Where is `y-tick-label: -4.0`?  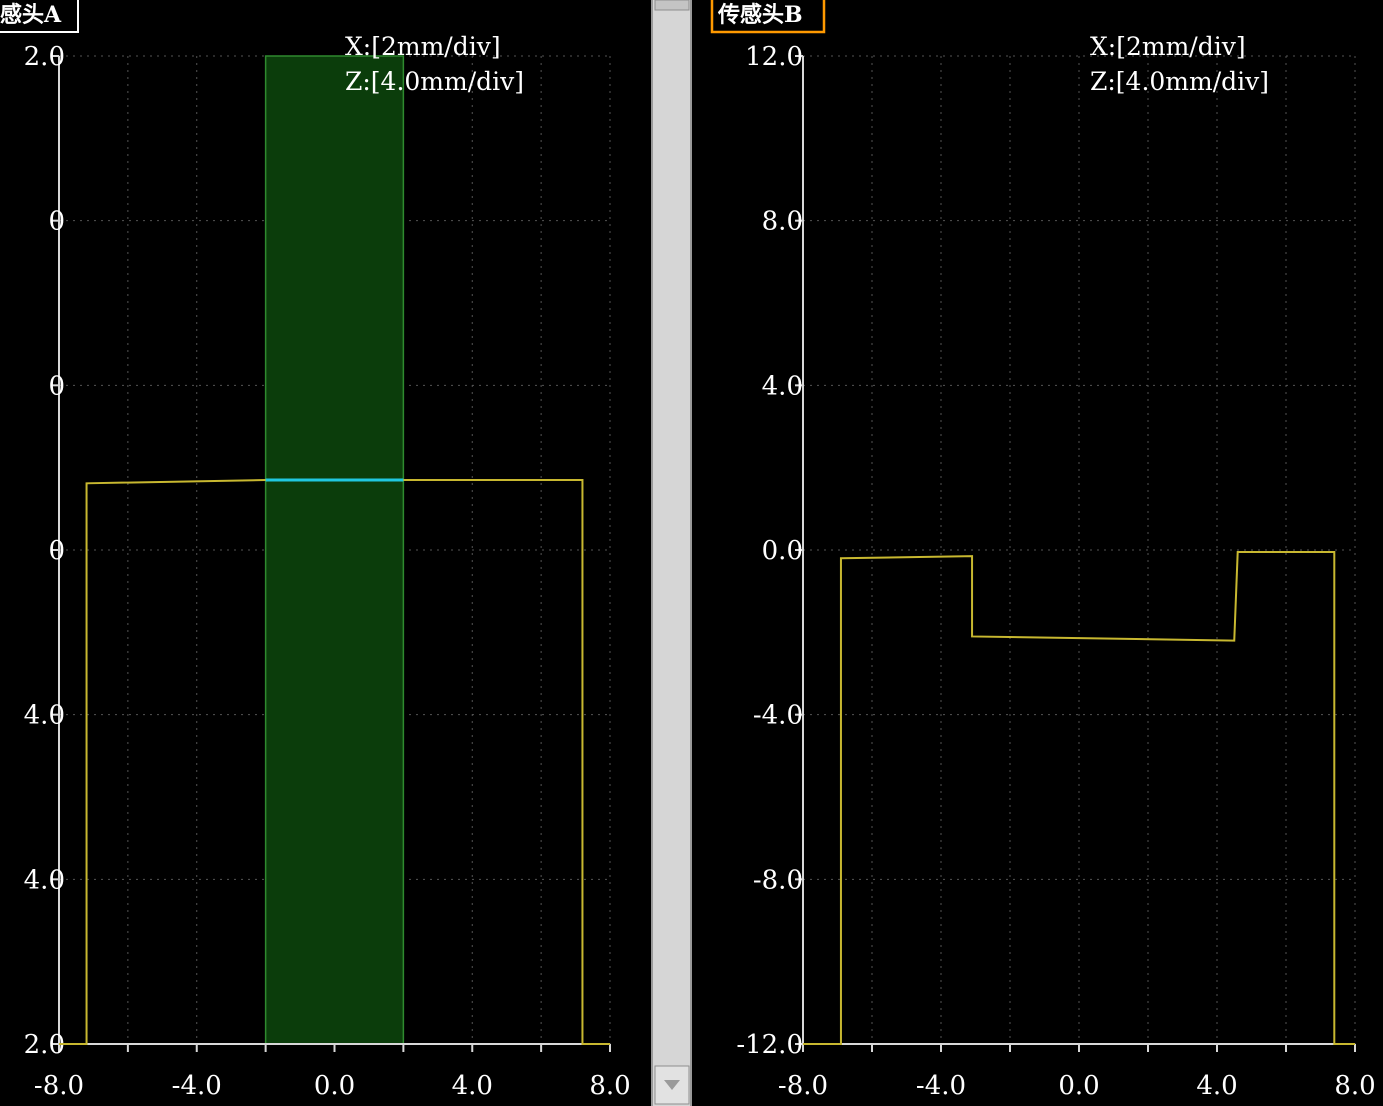
y-tick-label: -4.0 is located at coordinates (778, 716).